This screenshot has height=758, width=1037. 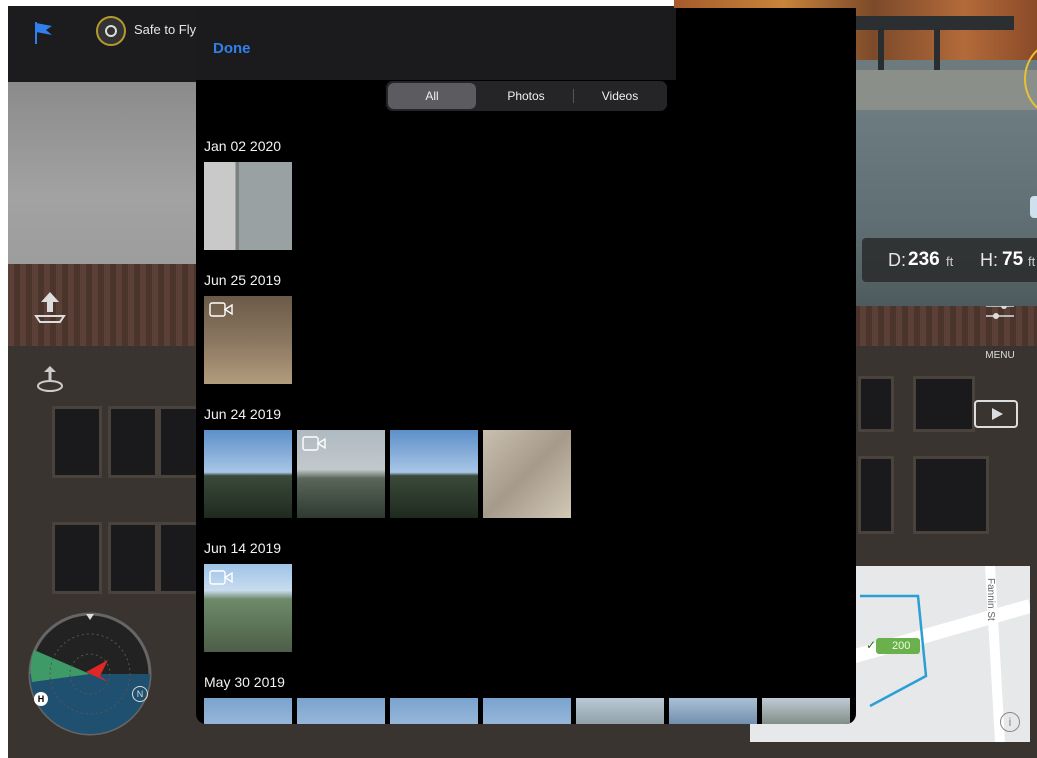 What do you see at coordinates (1032, 261) in the screenshot?
I see `height-unit: ft` at bounding box center [1032, 261].